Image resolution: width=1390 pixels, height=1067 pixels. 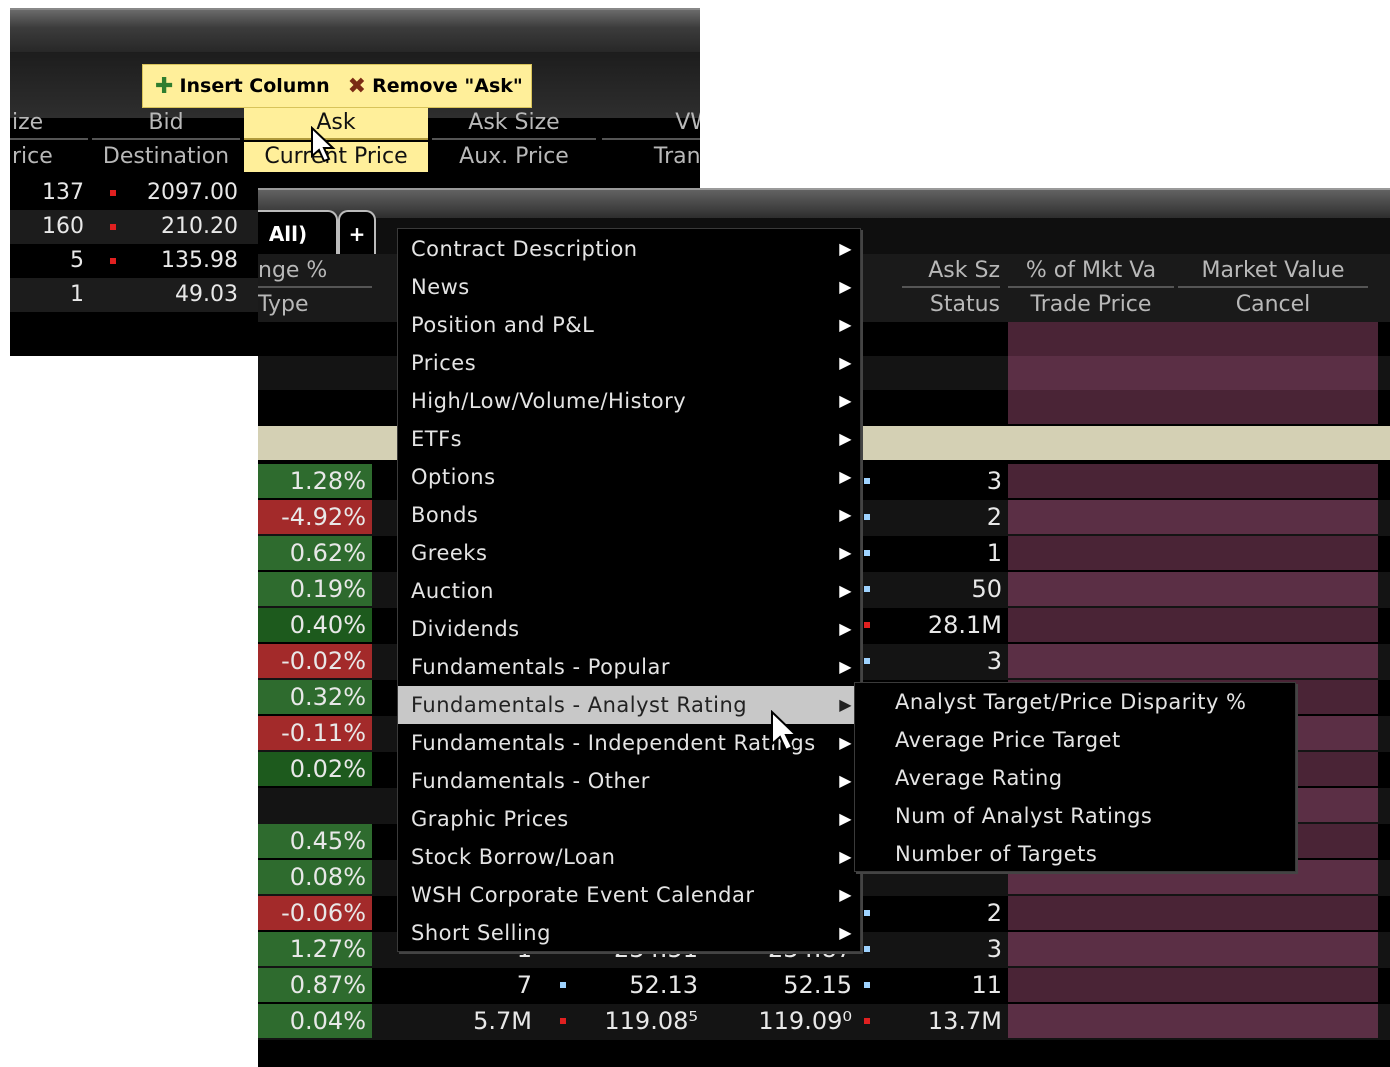 What do you see at coordinates (315, 305) in the screenshot?
I see `column-subheader-type: Type` at bounding box center [315, 305].